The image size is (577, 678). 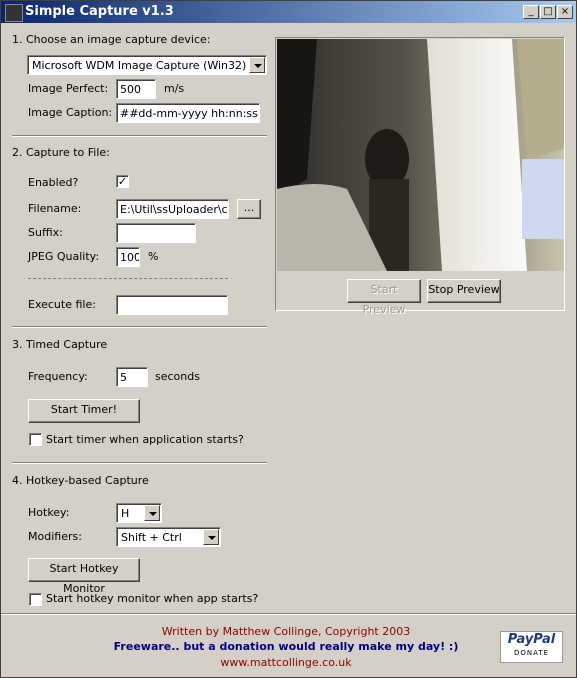 I want to click on stop-preview-button: Stop Preview, so click(x=464, y=291).